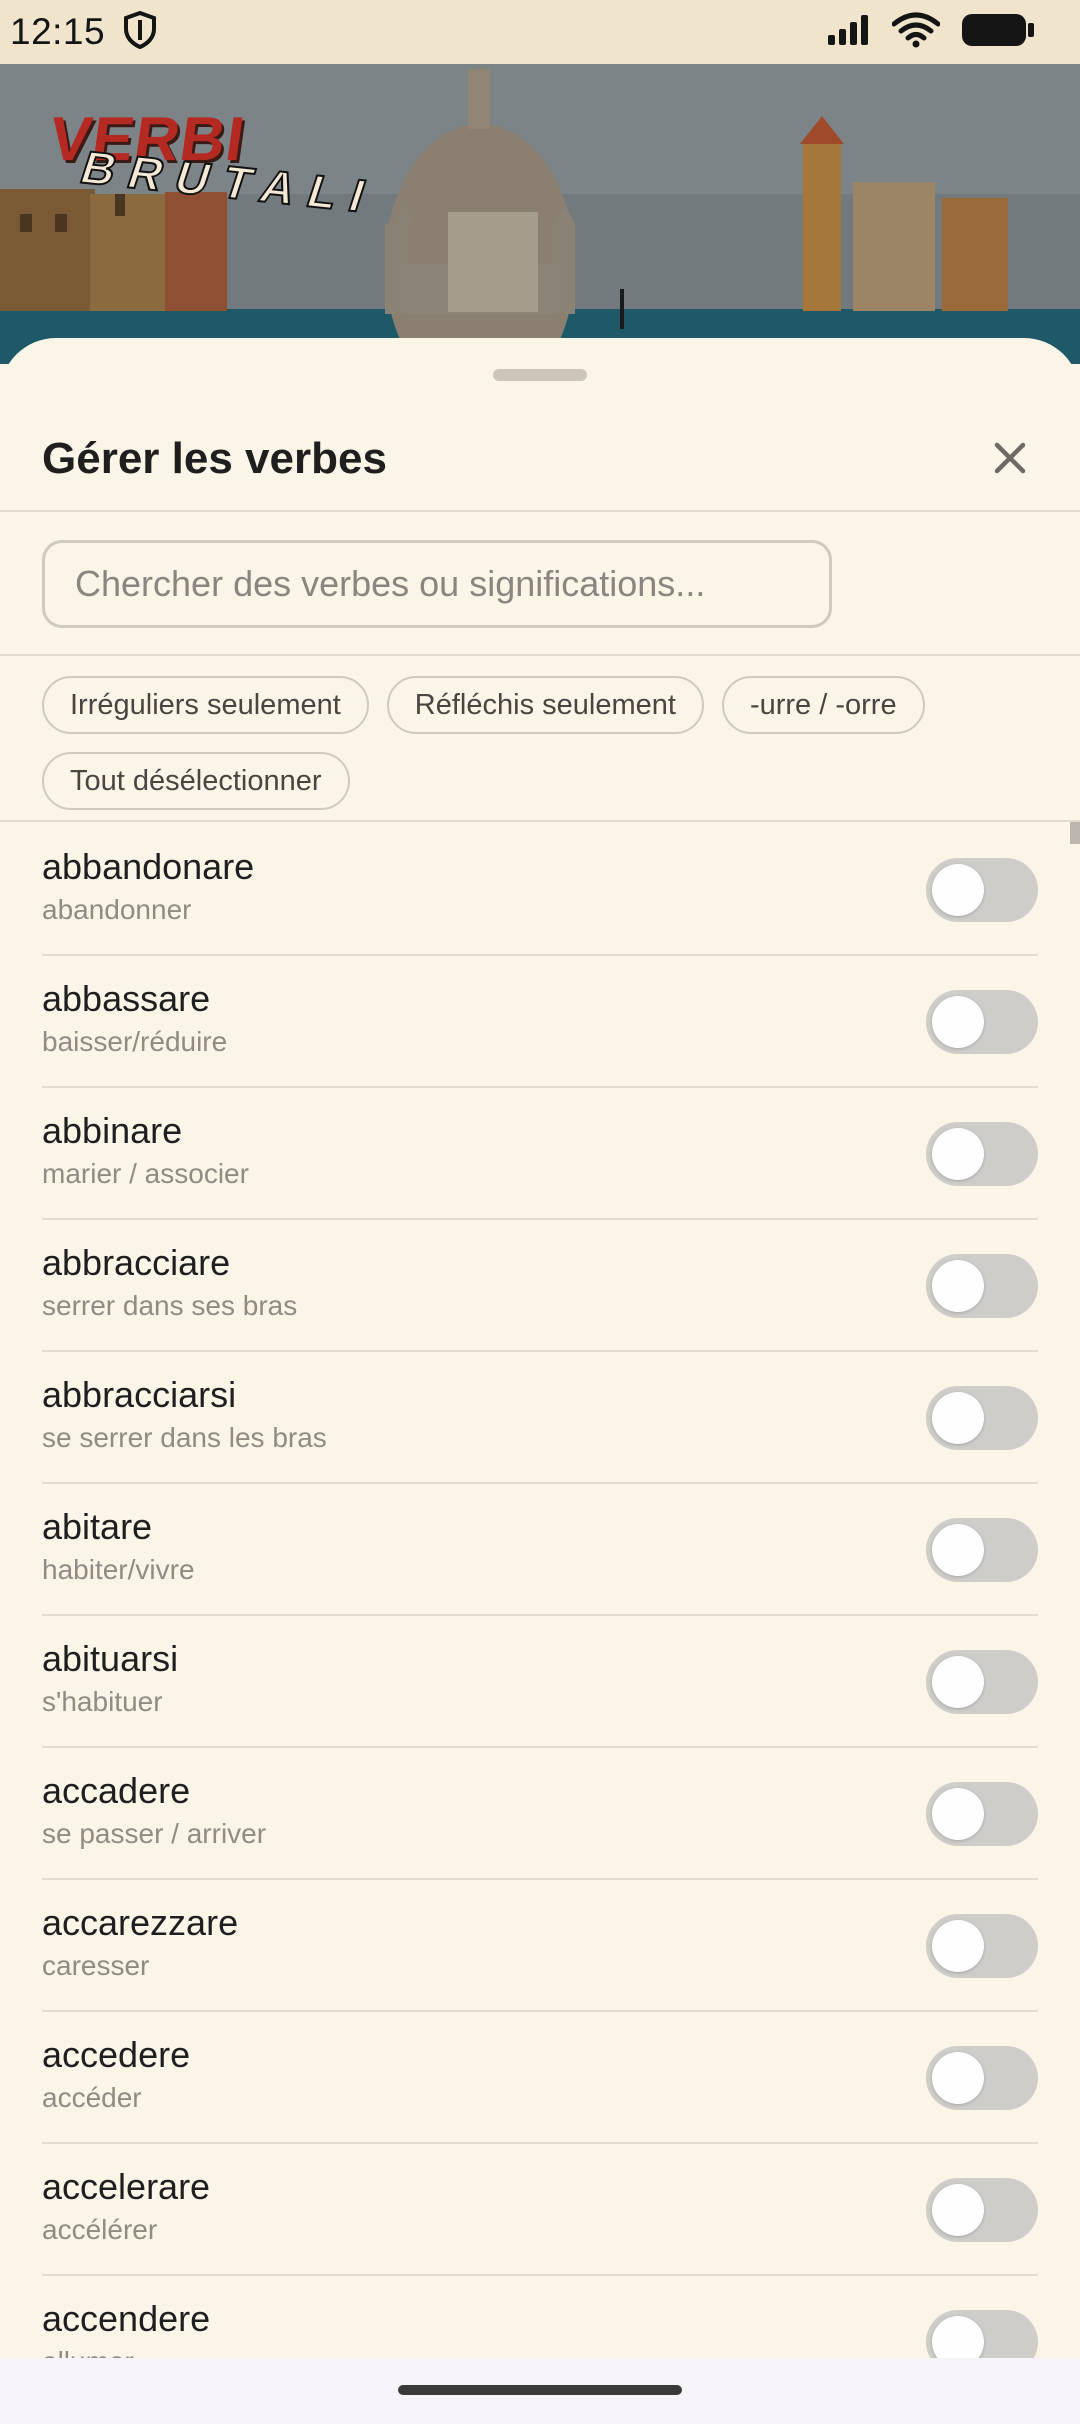 The image size is (1080, 2424). I want to click on navigation-bar, so click(540, 2391).